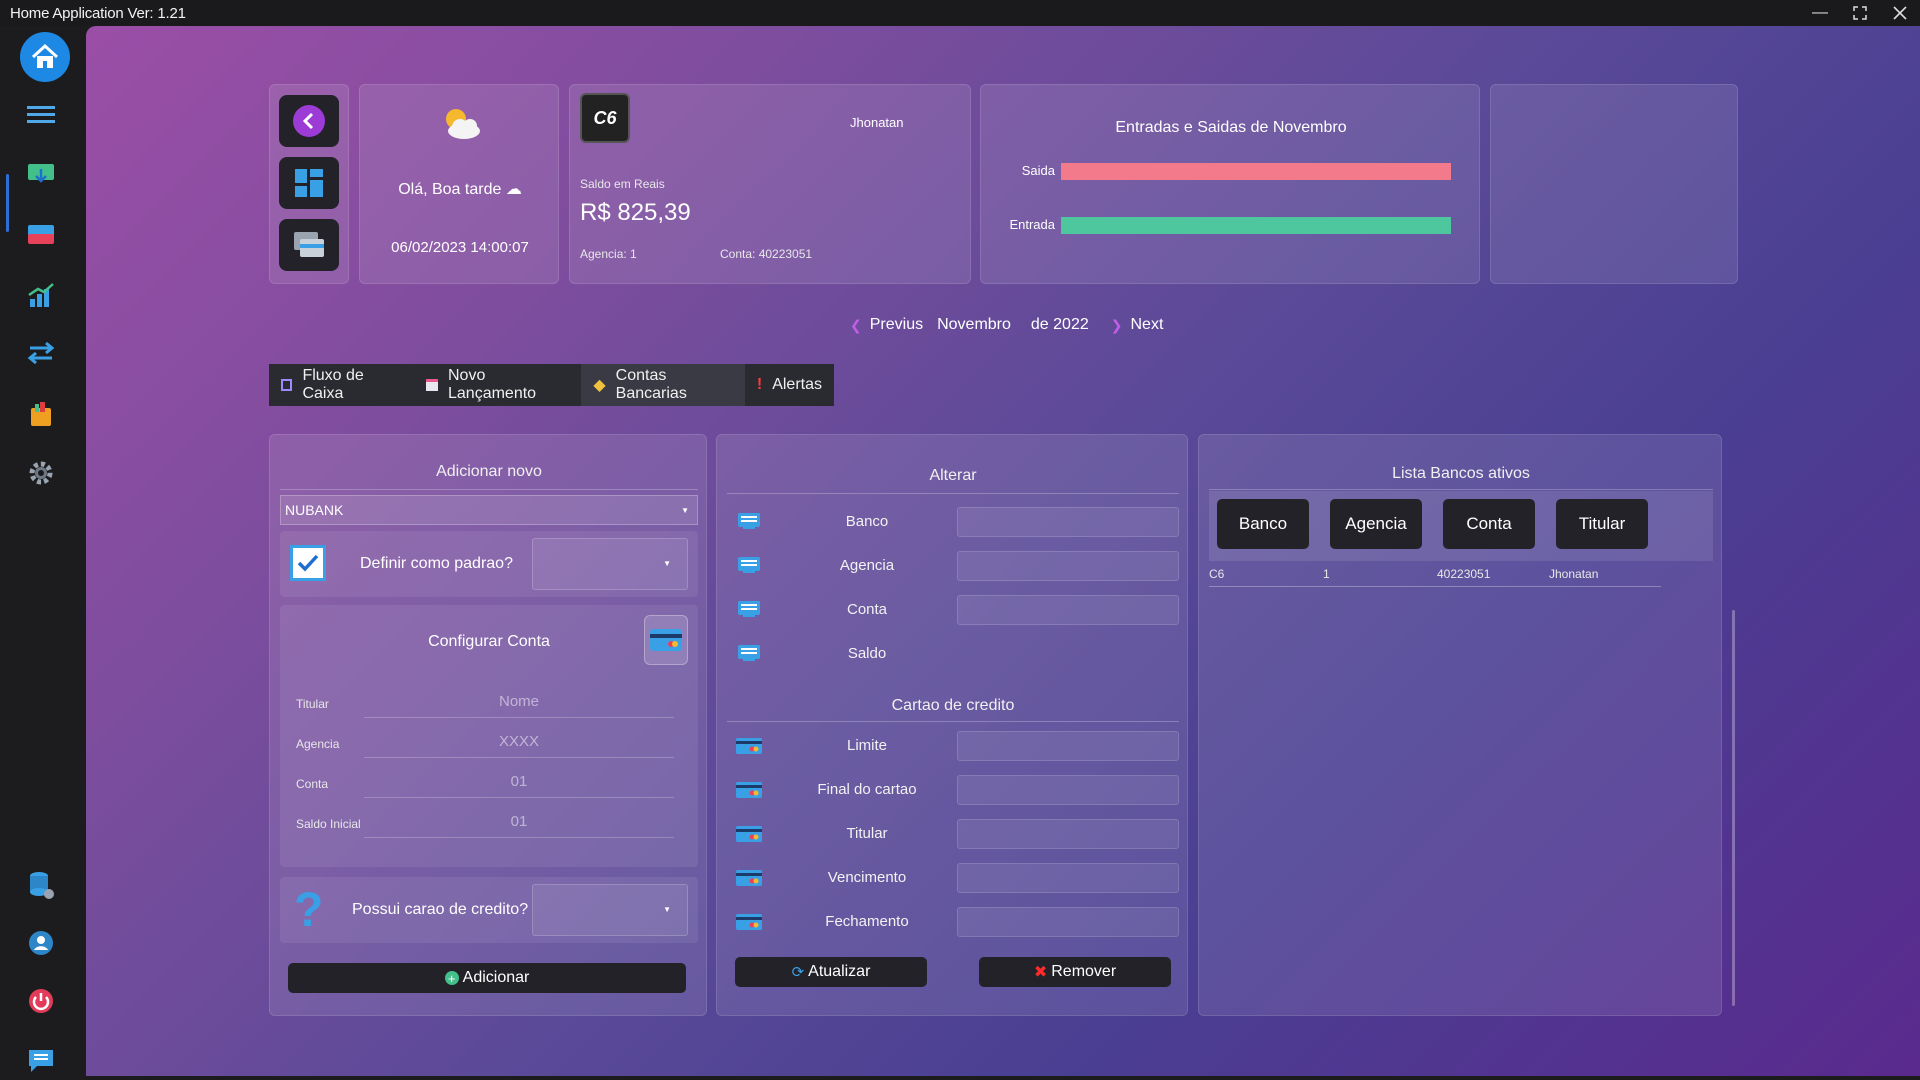  Describe the element at coordinates (789, 385) in the screenshot. I see `tab-alertas: ! Alertas` at that location.